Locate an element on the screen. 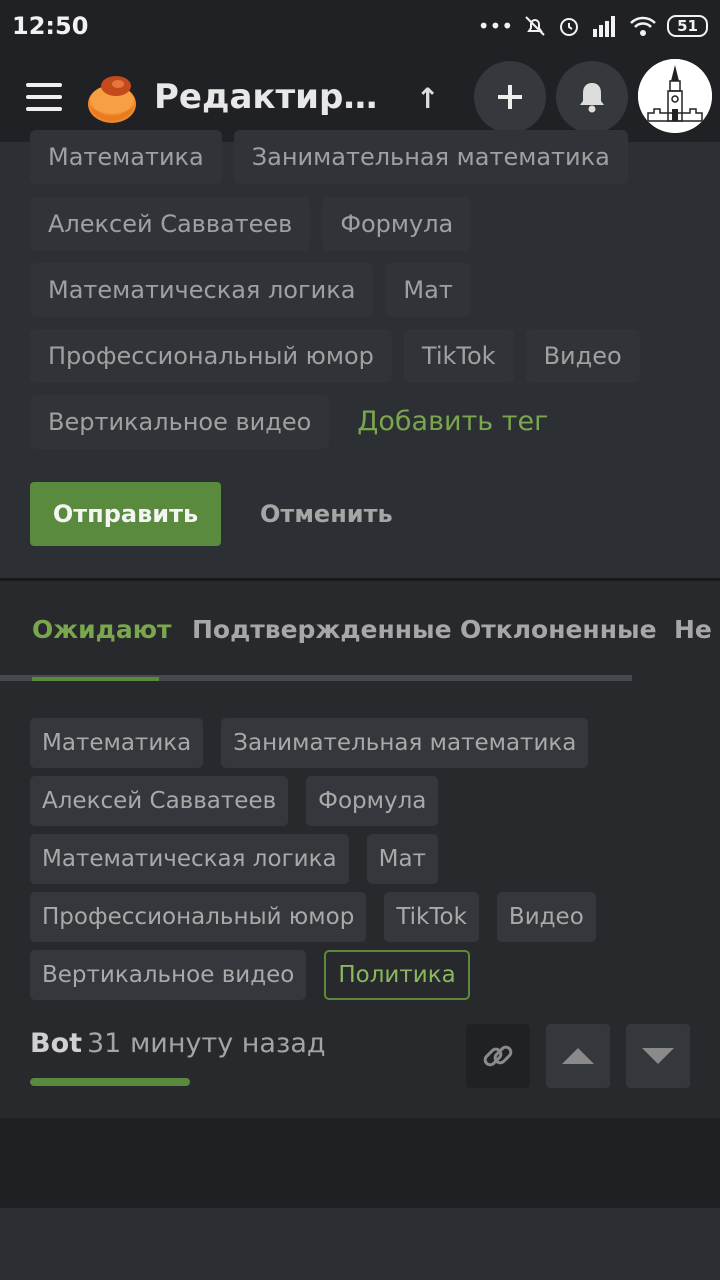 This screenshot has width=720, height=1280. plus-icon is located at coordinates (510, 97).